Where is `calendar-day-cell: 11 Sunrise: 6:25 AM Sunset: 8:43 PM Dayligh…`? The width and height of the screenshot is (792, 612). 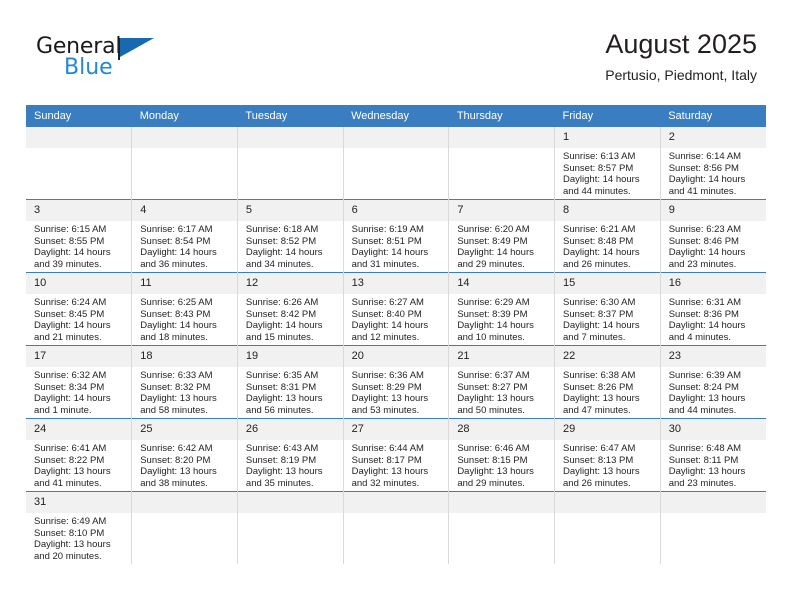 calendar-day-cell: 11 Sunrise: 6:25 AM Sunset: 8:43 PM Dayligh… is located at coordinates (184, 309).